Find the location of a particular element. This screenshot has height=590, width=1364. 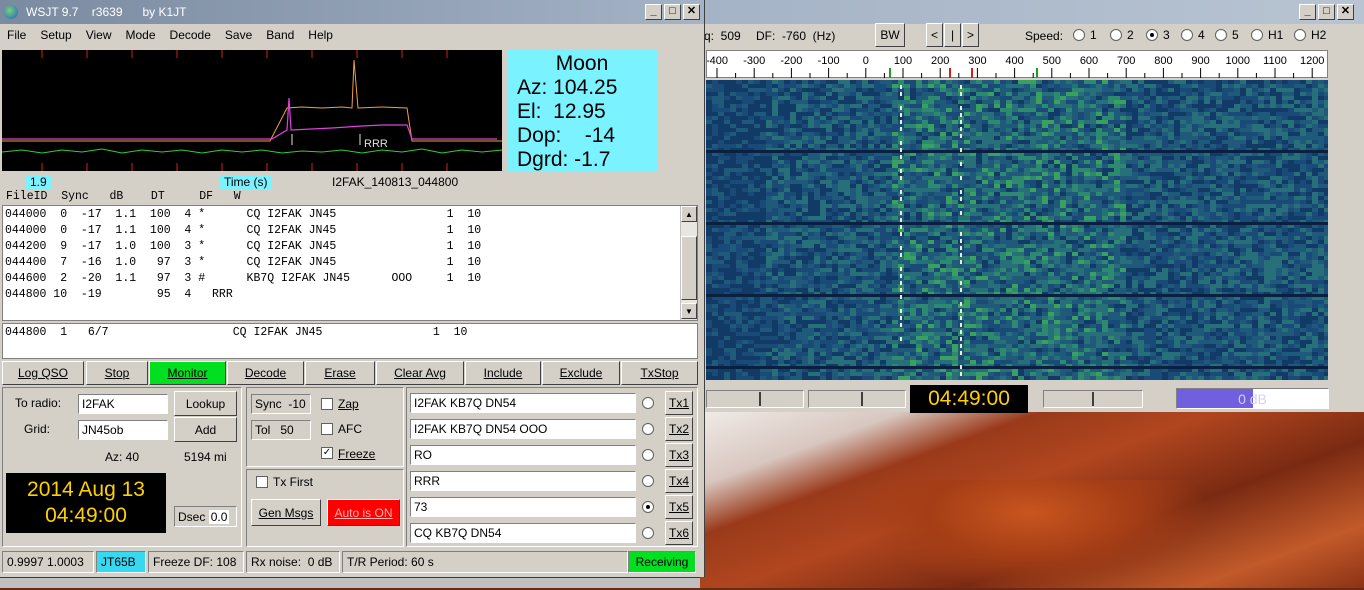

minimize-button: _ is located at coordinates (1307, 12).